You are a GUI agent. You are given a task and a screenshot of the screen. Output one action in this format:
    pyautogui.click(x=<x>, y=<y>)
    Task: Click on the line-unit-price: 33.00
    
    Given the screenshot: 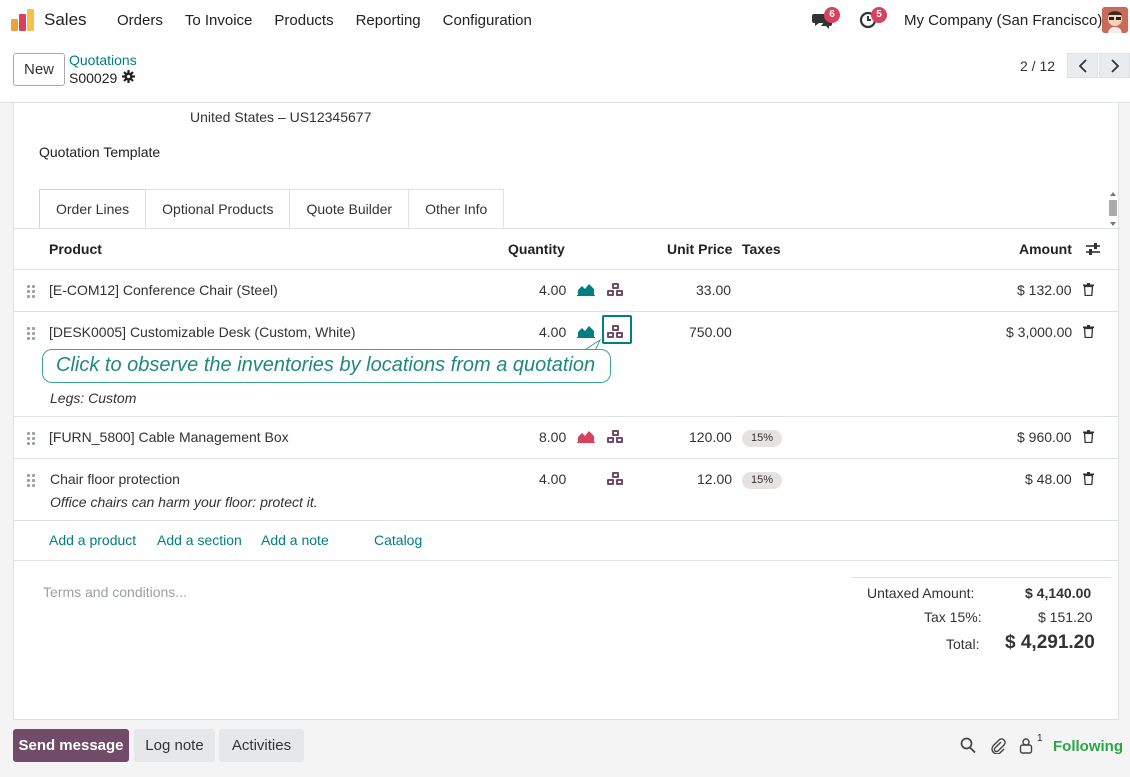 What is the action you would take?
    pyautogui.click(x=713, y=290)
    